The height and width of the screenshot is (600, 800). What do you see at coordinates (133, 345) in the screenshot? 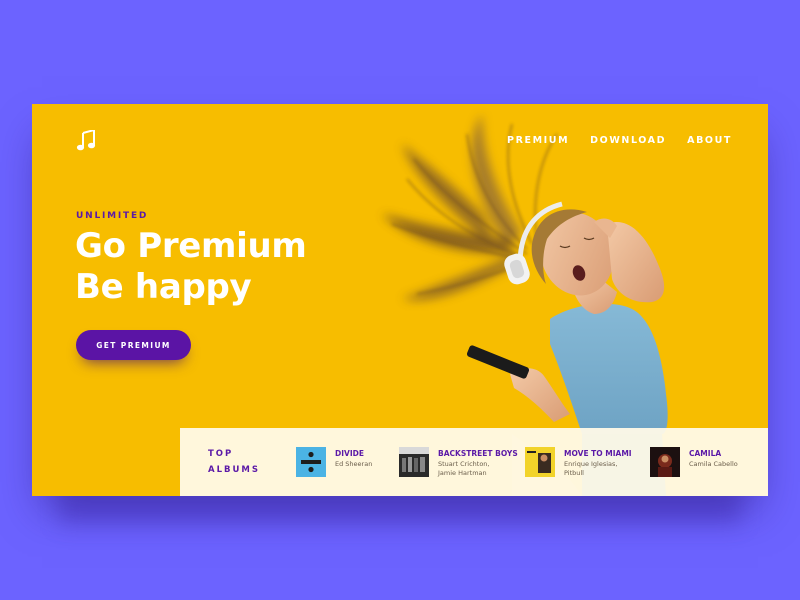
I see `get-premium-button: GET PREMIUM` at bounding box center [133, 345].